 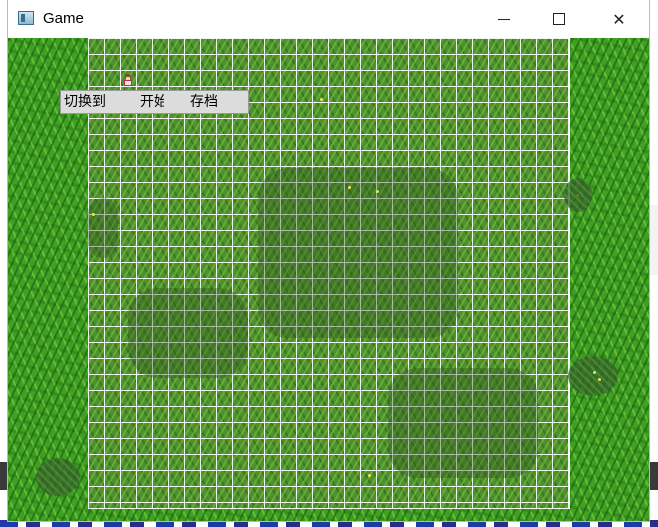 What do you see at coordinates (329, 523) in the screenshot?
I see `background-text-strip` at bounding box center [329, 523].